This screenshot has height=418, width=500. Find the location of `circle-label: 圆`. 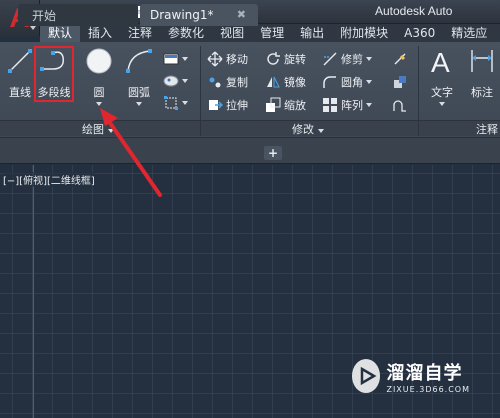

circle-label: 圆 is located at coordinates (99, 92).